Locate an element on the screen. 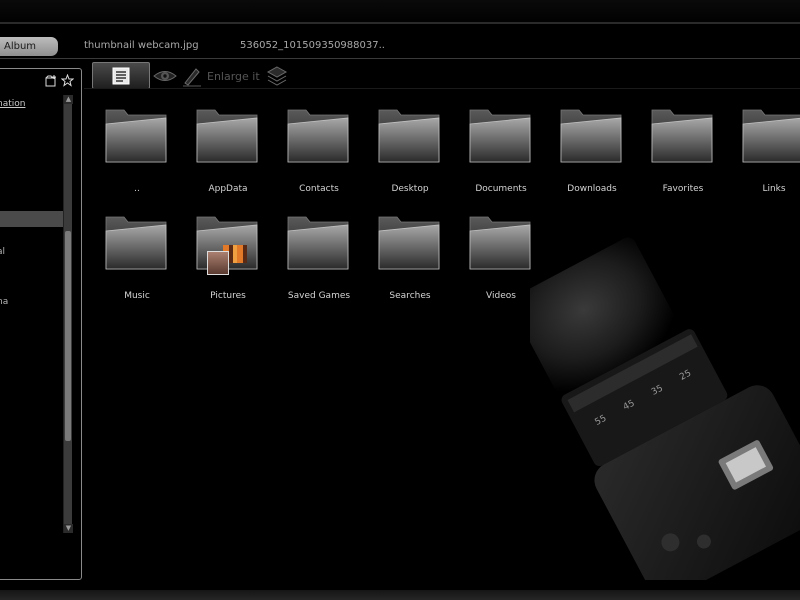 The height and width of the screenshot is (600, 800). folder-item: Searches is located at coordinates (410, 257).